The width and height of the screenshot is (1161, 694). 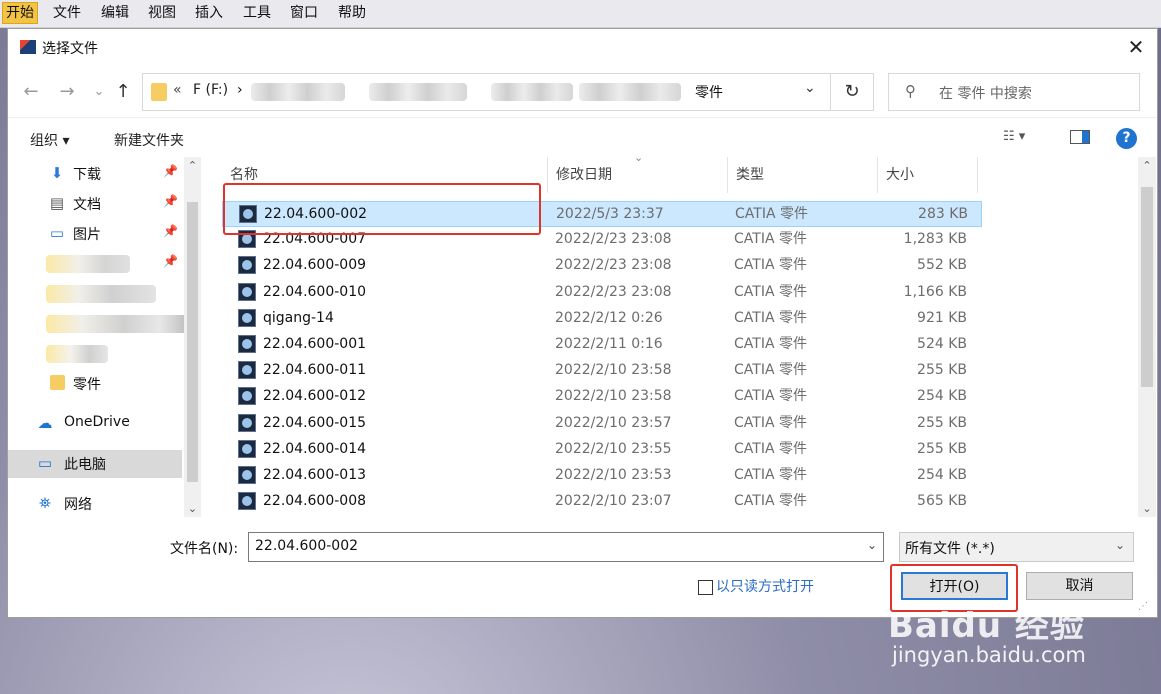 What do you see at coordinates (803, 175) in the screenshot?
I see `column-type: 类型` at bounding box center [803, 175].